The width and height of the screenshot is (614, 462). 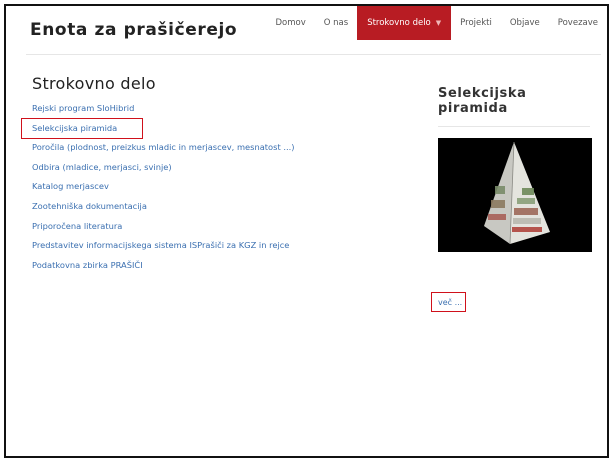 I want to click on link-priporocena-literatura: Priporočena literatura, so click(x=222, y=227).